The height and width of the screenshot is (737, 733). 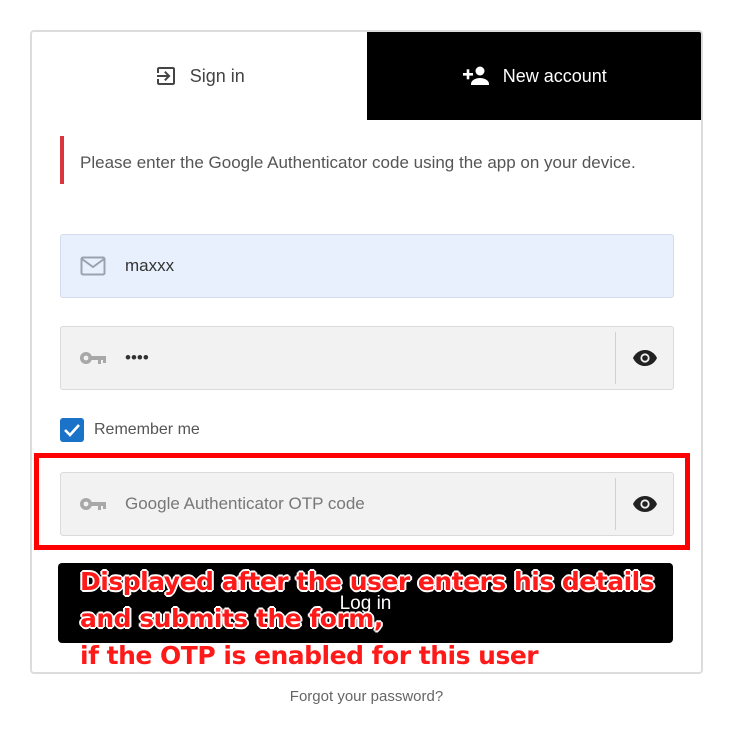 I want to click on mail-icon, so click(x=93, y=266).